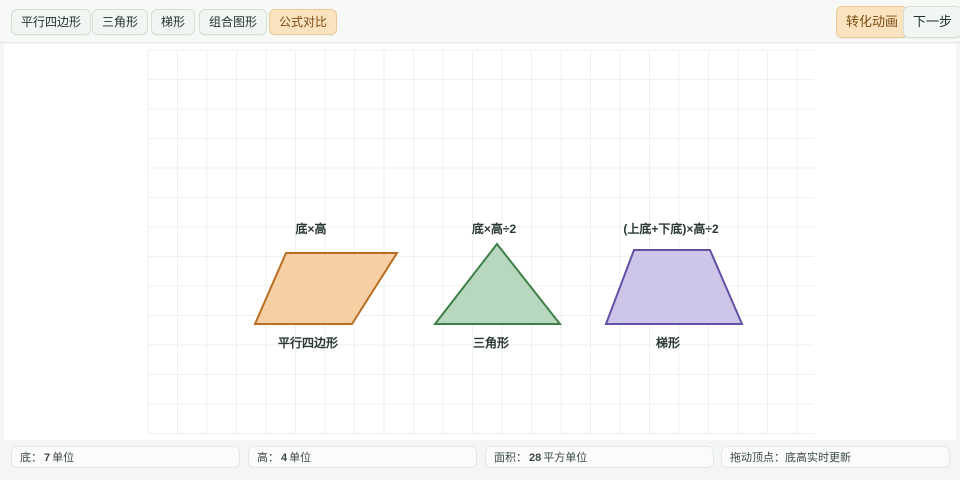  Describe the element at coordinates (835, 457) in the screenshot. I see `drag-hint: 拖动顶点：底高实时更新` at that location.